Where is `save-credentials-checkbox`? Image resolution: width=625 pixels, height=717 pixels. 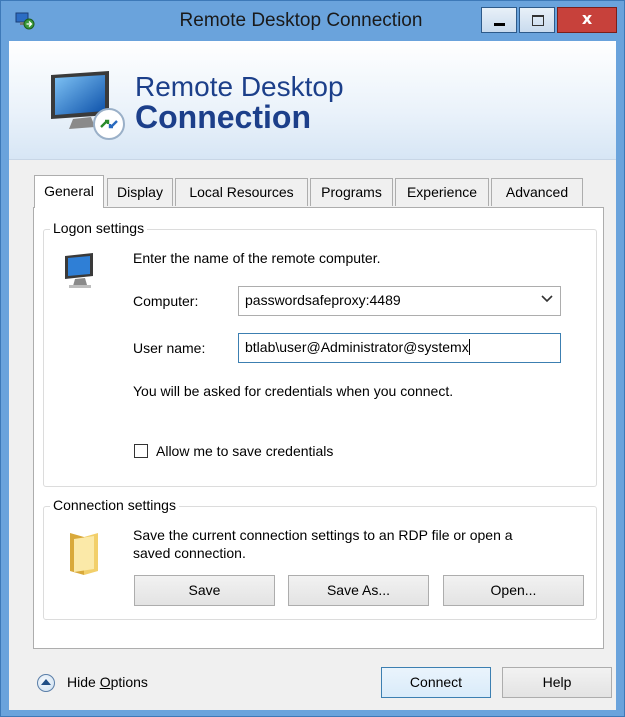
save-credentials-checkbox is located at coordinates (141, 451).